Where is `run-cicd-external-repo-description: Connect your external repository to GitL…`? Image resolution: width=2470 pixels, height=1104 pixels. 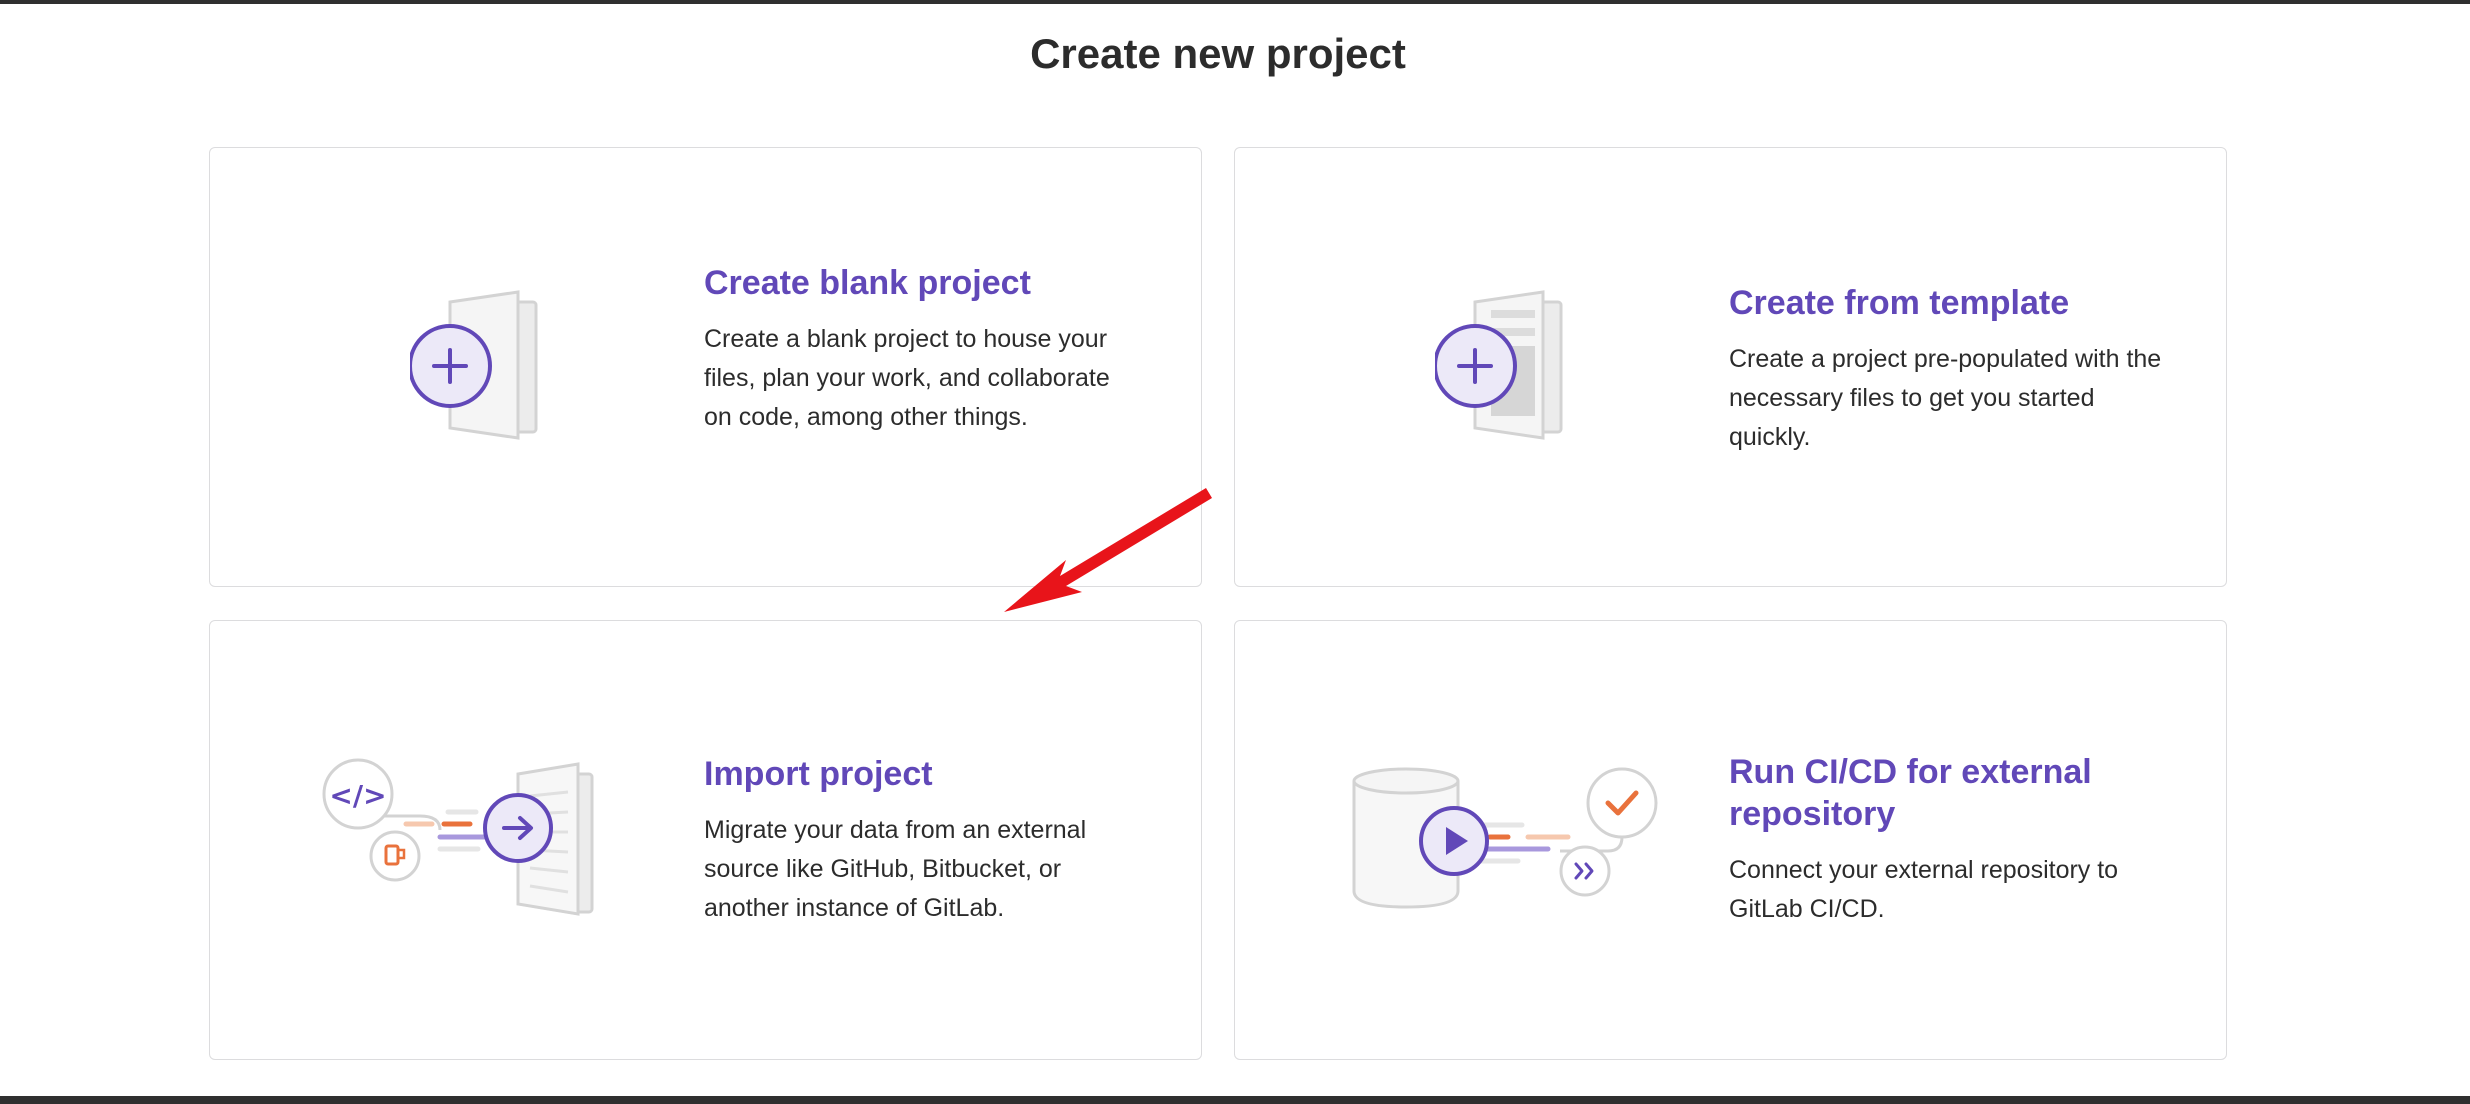 run-cicd-external-repo-description: Connect your external repository to GitL… is located at coordinates (1924, 889).